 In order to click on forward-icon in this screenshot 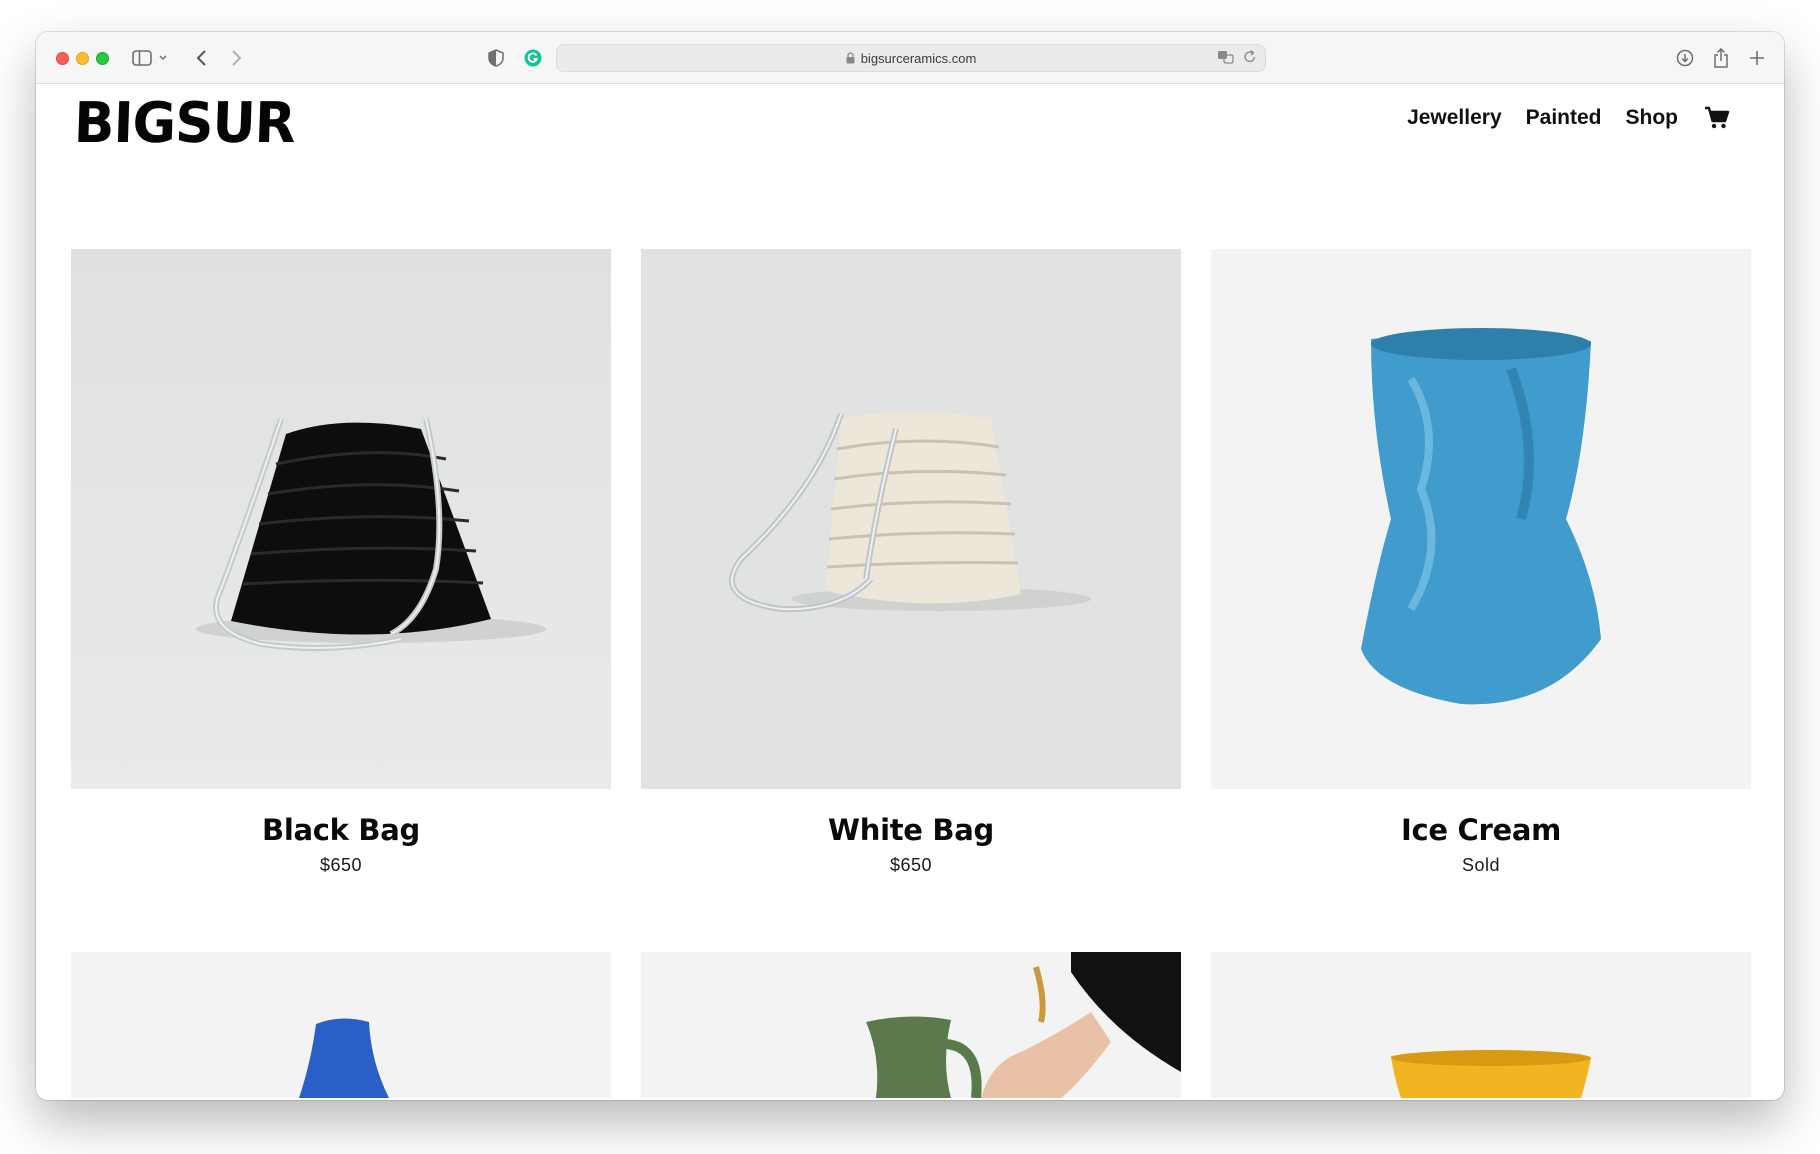, I will do `click(236, 58)`.